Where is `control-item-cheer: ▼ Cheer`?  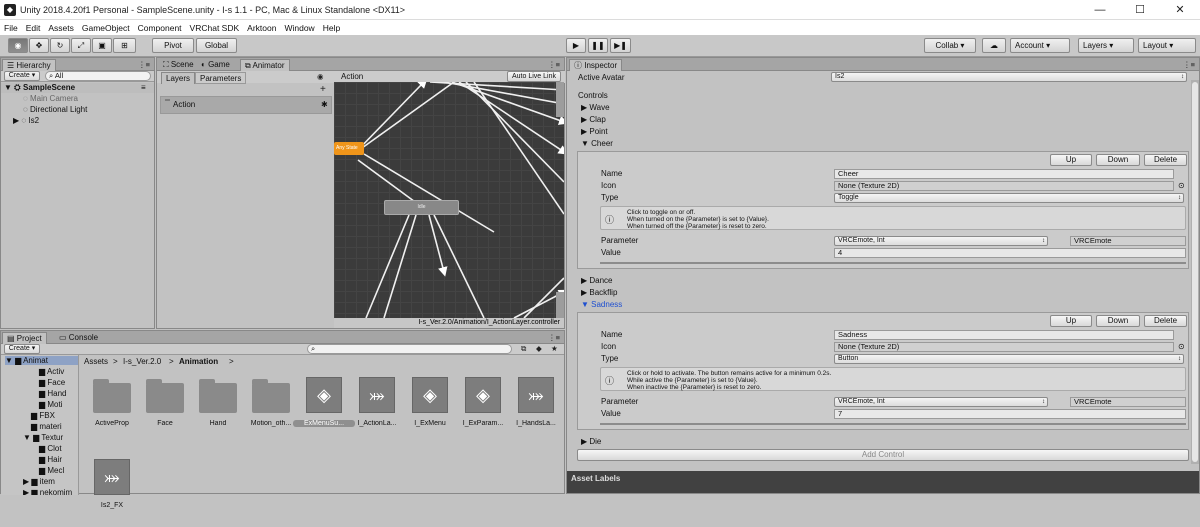 control-item-cheer: ▼ Cheer is located at coordinates (597, 143).